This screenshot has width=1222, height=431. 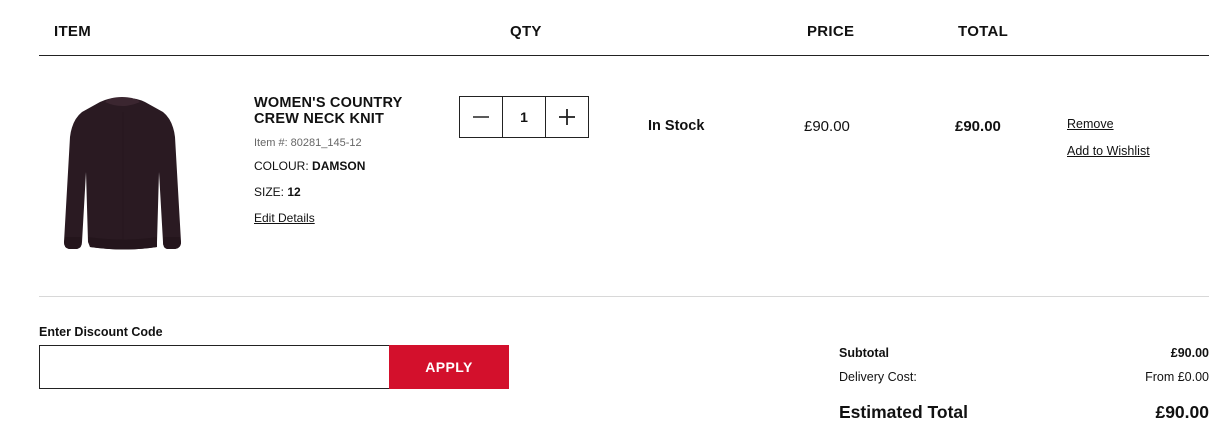 I want to click on size-label: SIZE:, so click(x=269, y=192).